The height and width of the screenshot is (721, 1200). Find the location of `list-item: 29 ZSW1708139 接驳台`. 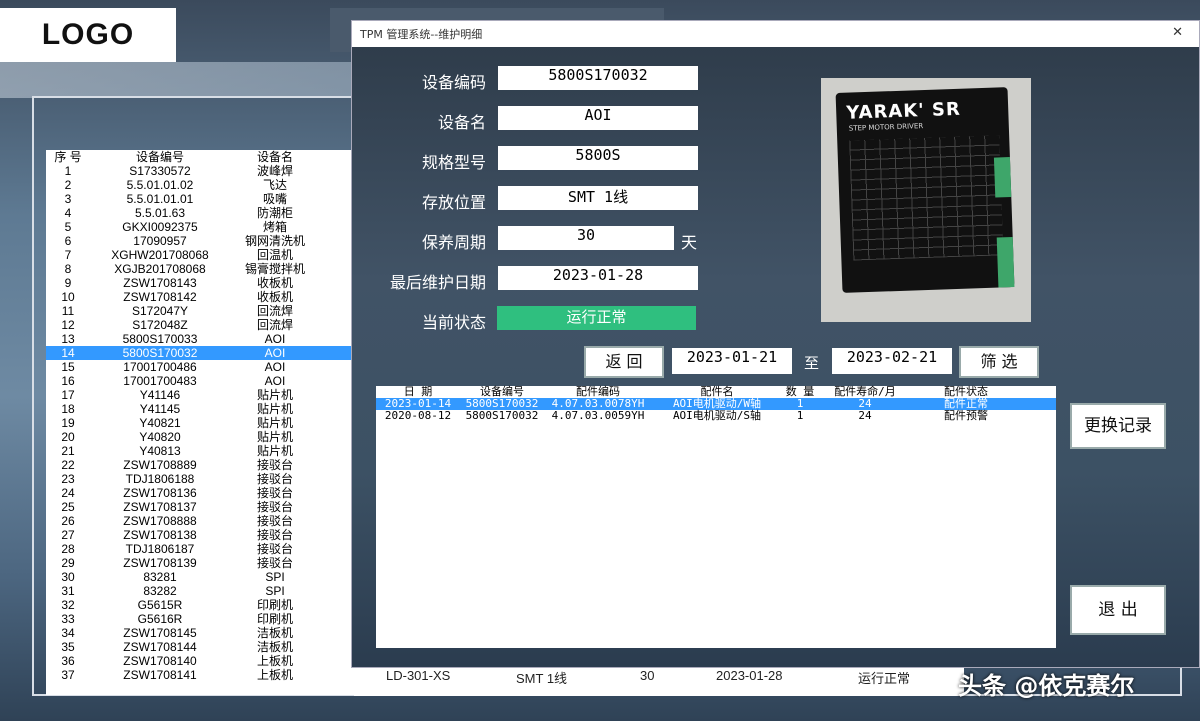

list-item: 29 ZSW1708139 接驳台 is located at coordinates (200, 563).